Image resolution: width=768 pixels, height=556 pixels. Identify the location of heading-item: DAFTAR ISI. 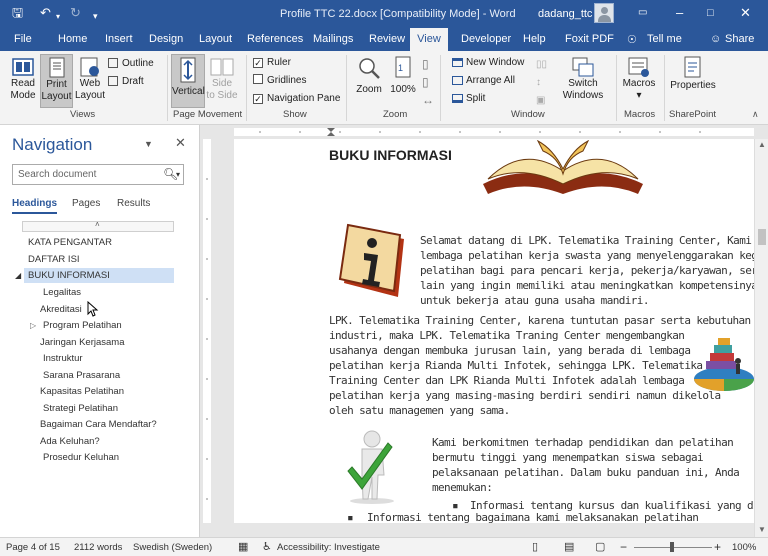
(54, 260).